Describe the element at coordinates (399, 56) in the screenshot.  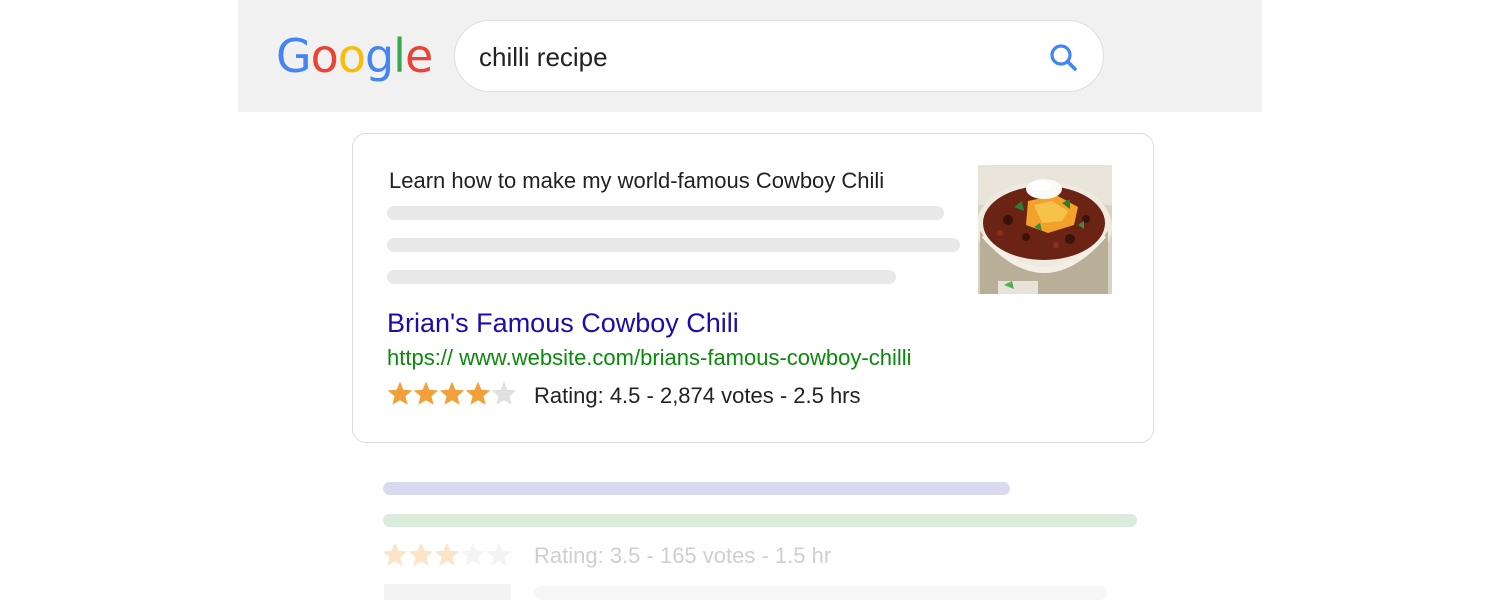
I see `logo-letter: l` at that location.